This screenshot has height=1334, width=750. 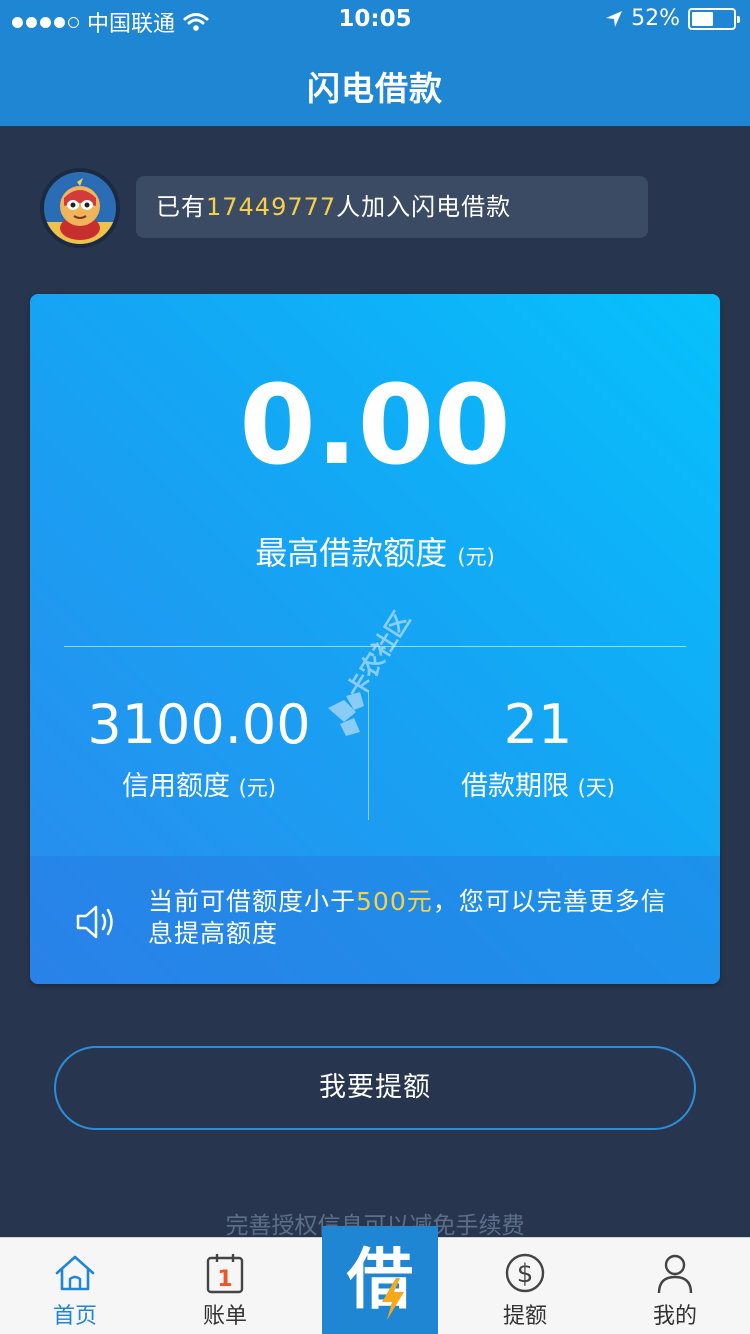 What do you see at coordinates (424, 207) in the screenshot?
I see `join-suffix: 人加入闪电借款` at bounding box center [424, 207].